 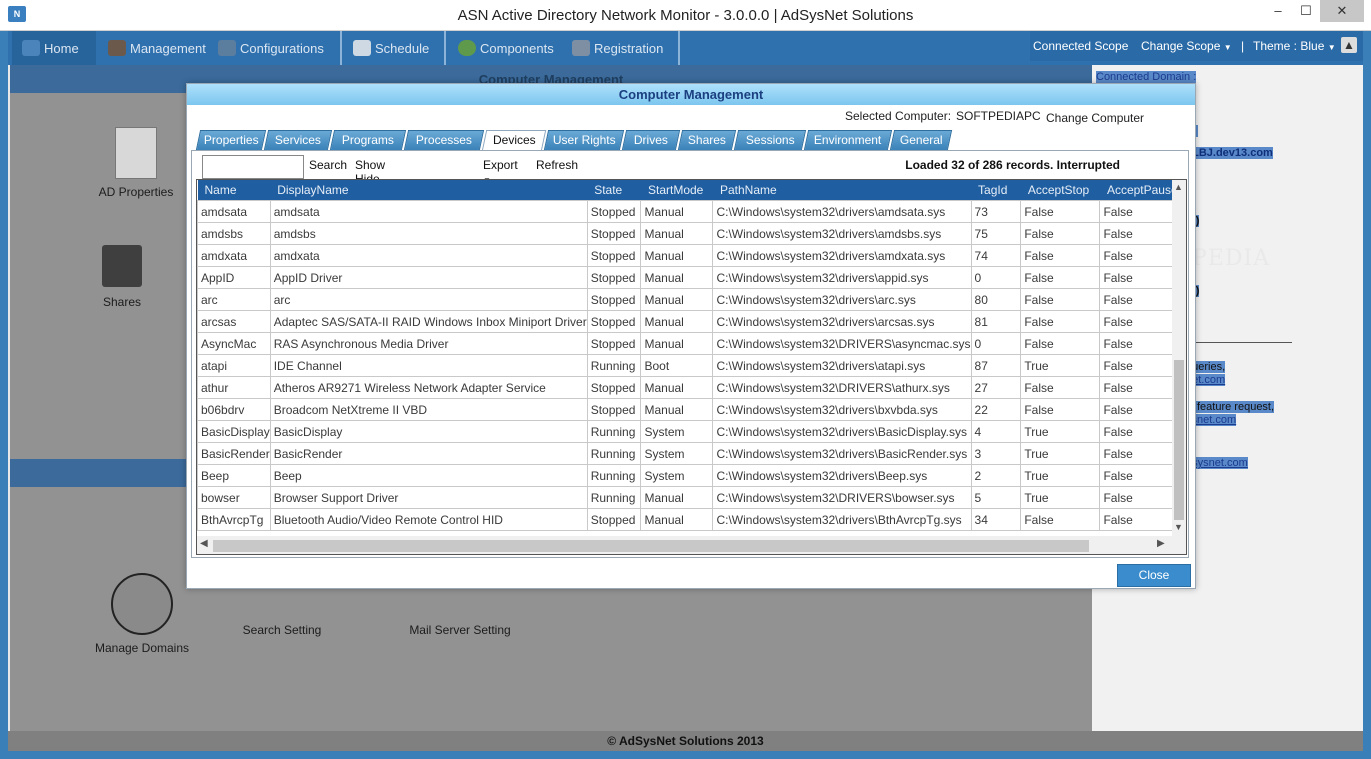 I want to click on nav-separator, so click(x=445, y=48).